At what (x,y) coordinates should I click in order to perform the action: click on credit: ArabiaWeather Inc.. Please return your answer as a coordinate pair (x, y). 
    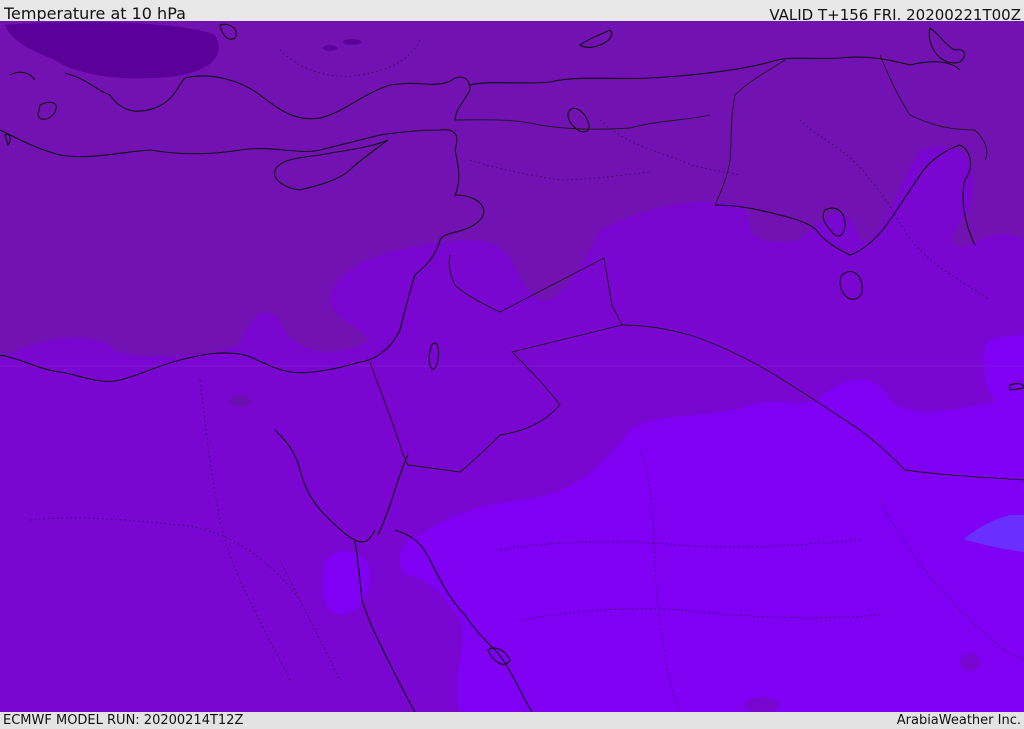
    Looking at the image, I should click on (958, 720).